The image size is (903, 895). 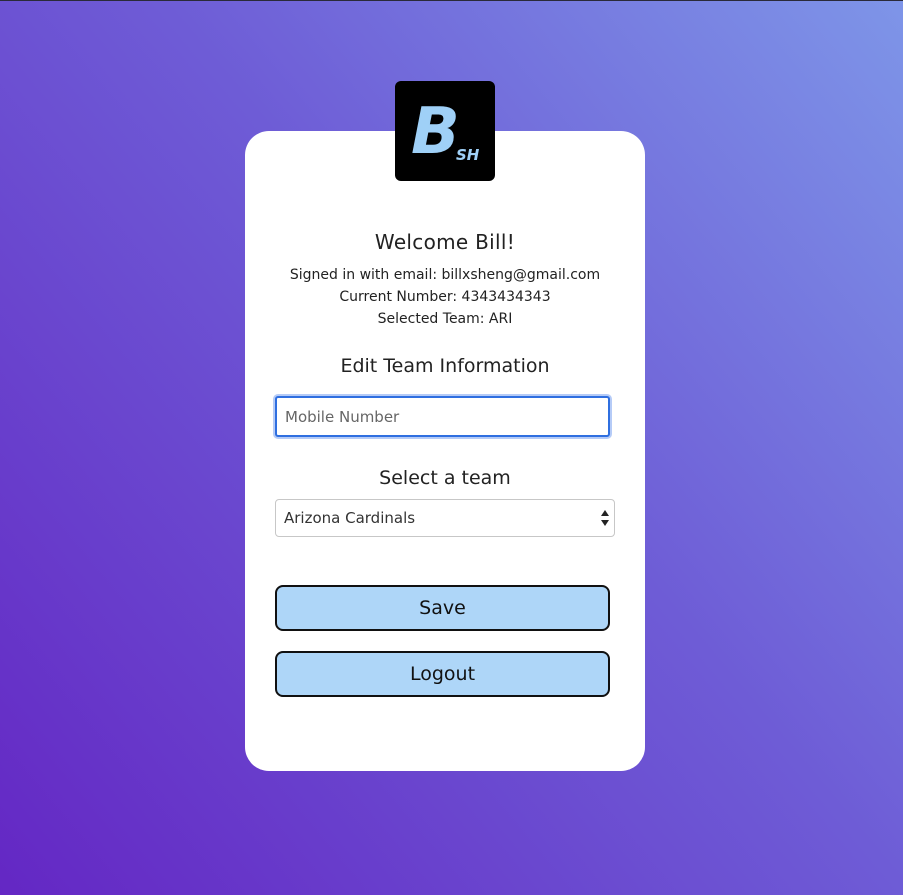 I want to click on logo-letter: B, so click(x=435, y=132).